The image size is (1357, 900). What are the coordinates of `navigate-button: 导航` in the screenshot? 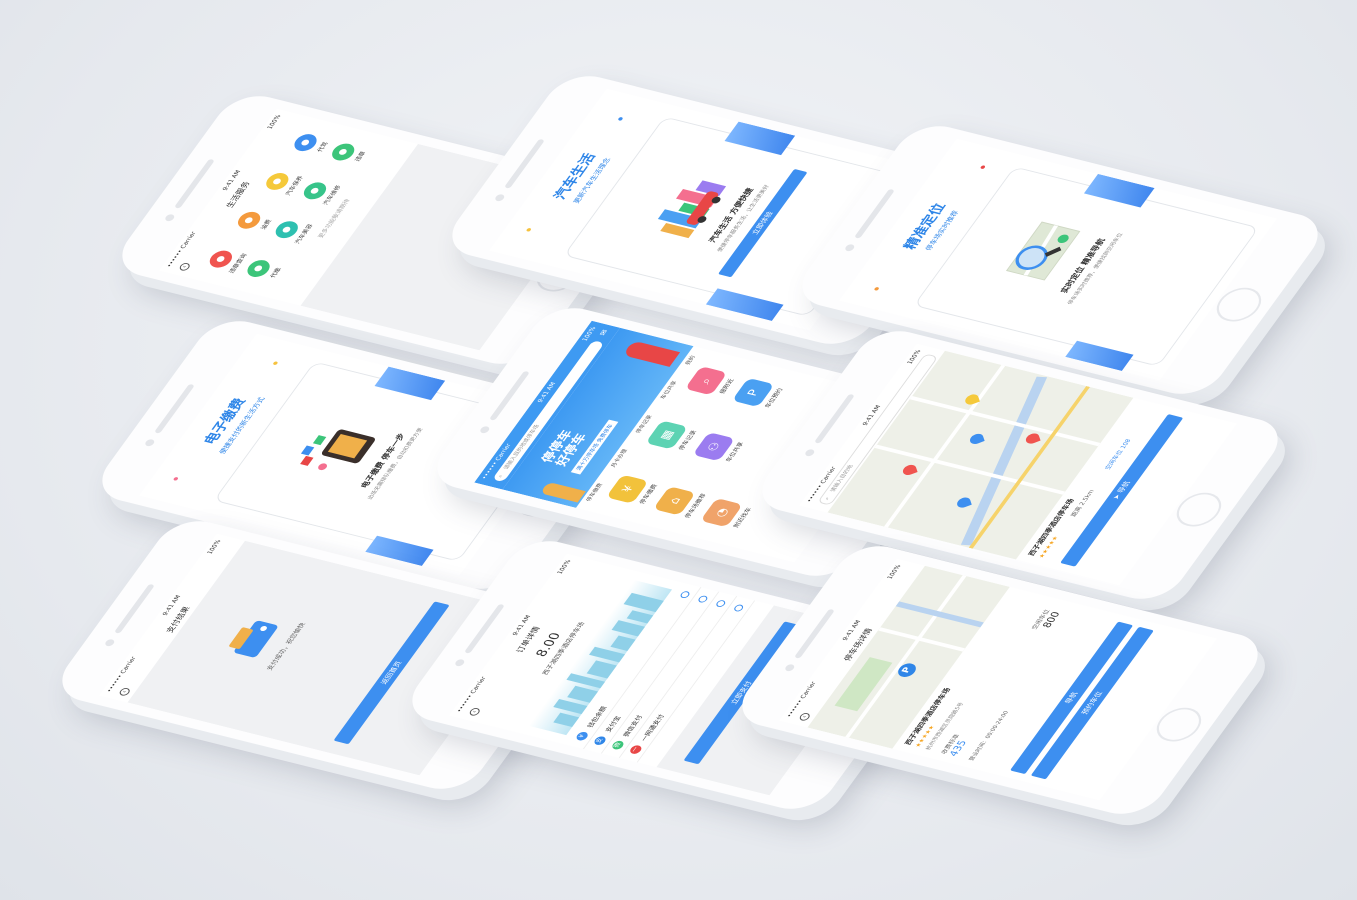 It's located at (1071, 698).